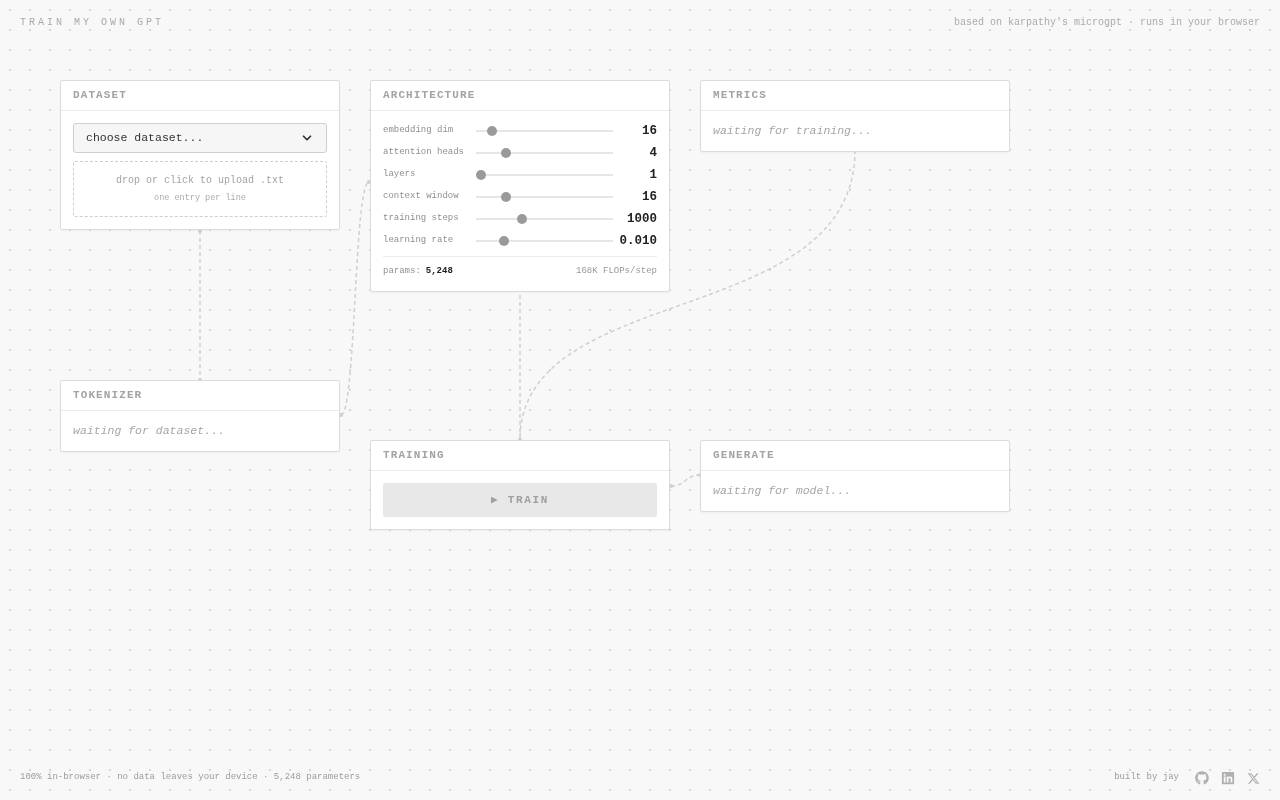  I want to click on node-title: TOKENIZER, so click(108, 396).